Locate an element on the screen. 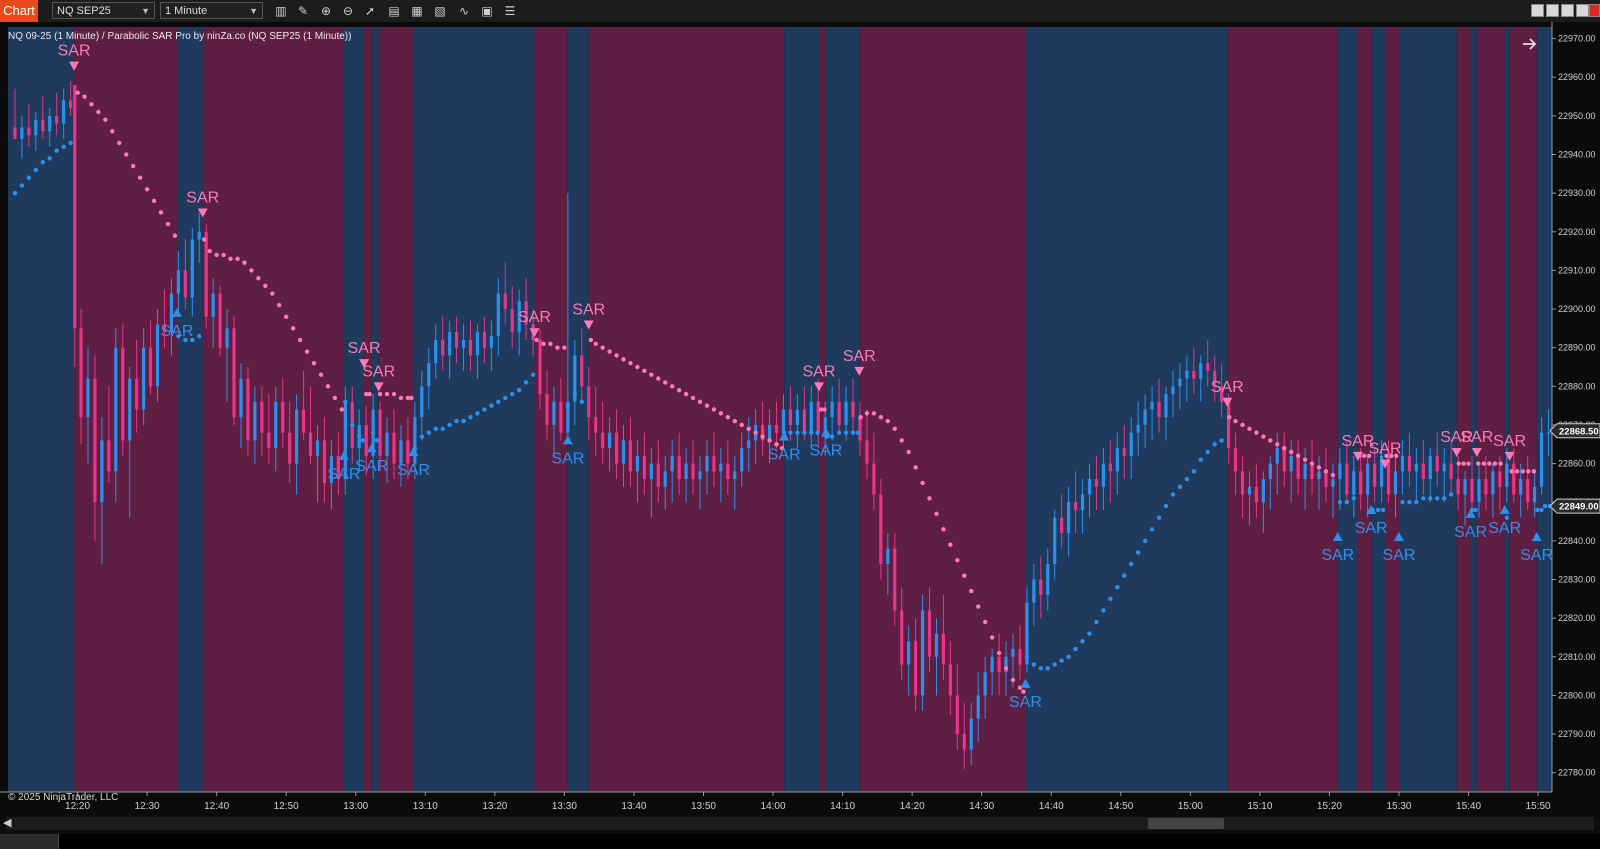 The width and height of the screenshot is (1600, 849). time-tick-label: 13:00 is located at coordinates (355, 806).